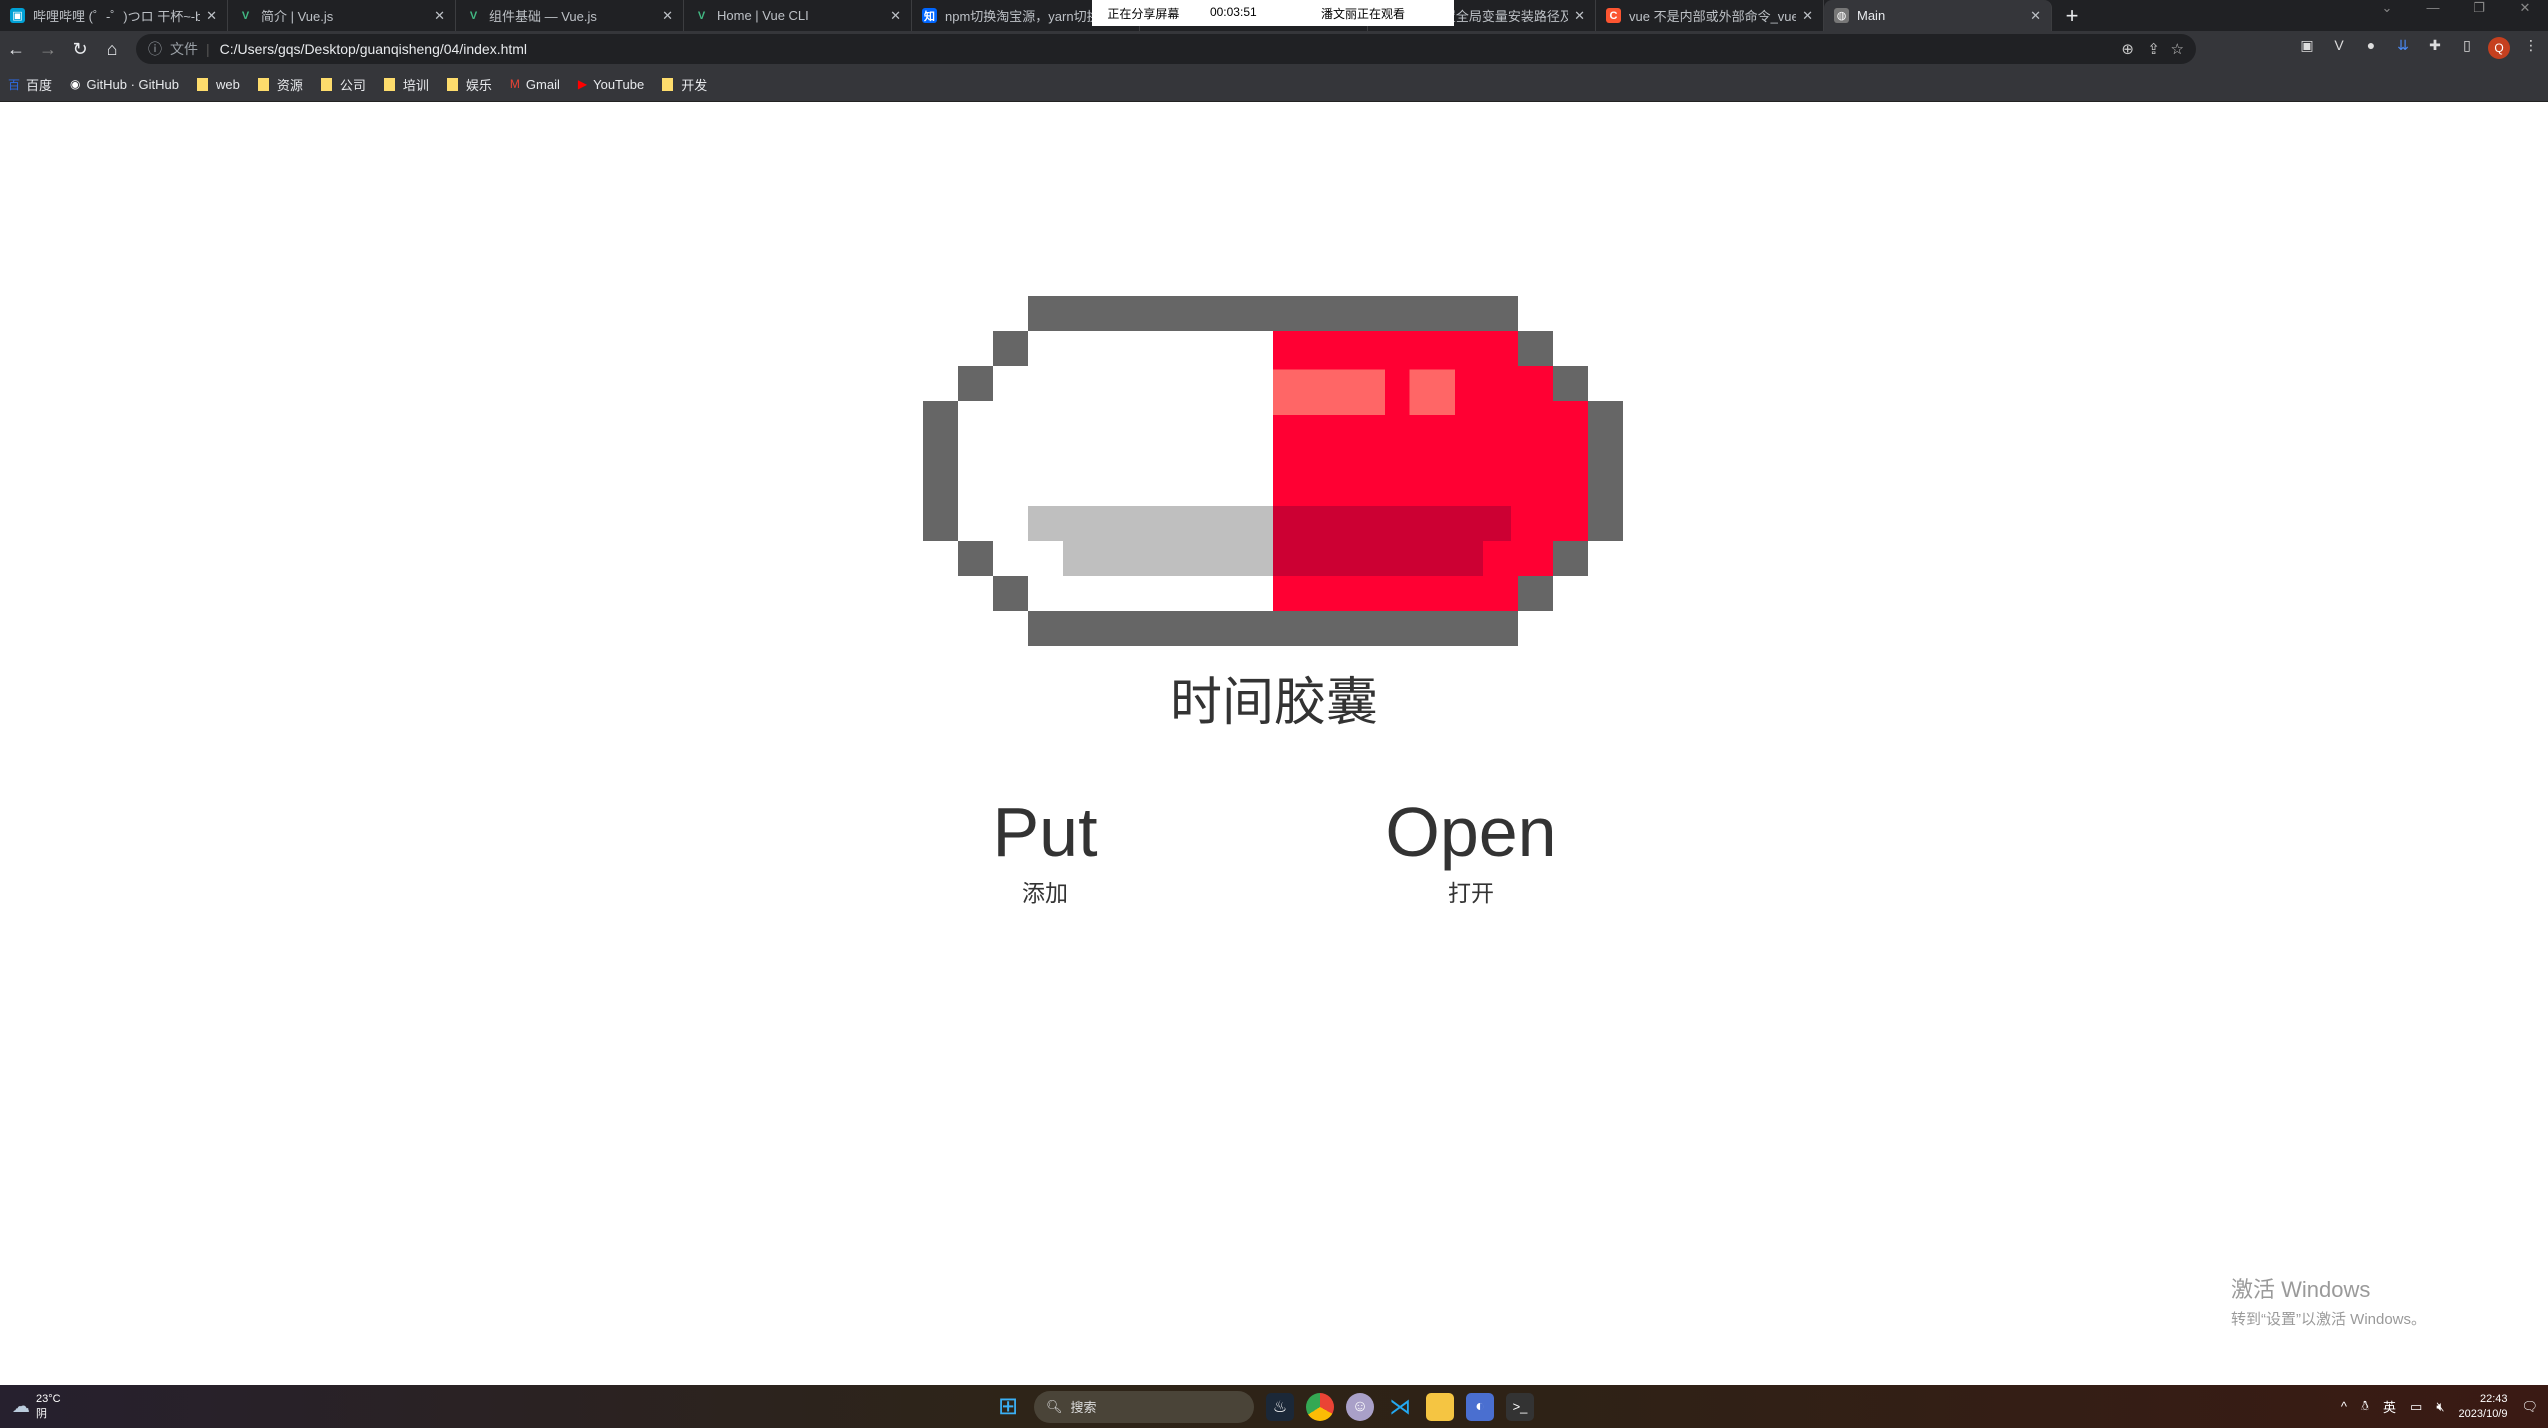 The width and height of the screenshot is (2548, 1428). Describe the element at coordinates (1710, 15) in the screenshot. I see `tab: Cvue 不是内部或外部命令_vue ✕` at that location.